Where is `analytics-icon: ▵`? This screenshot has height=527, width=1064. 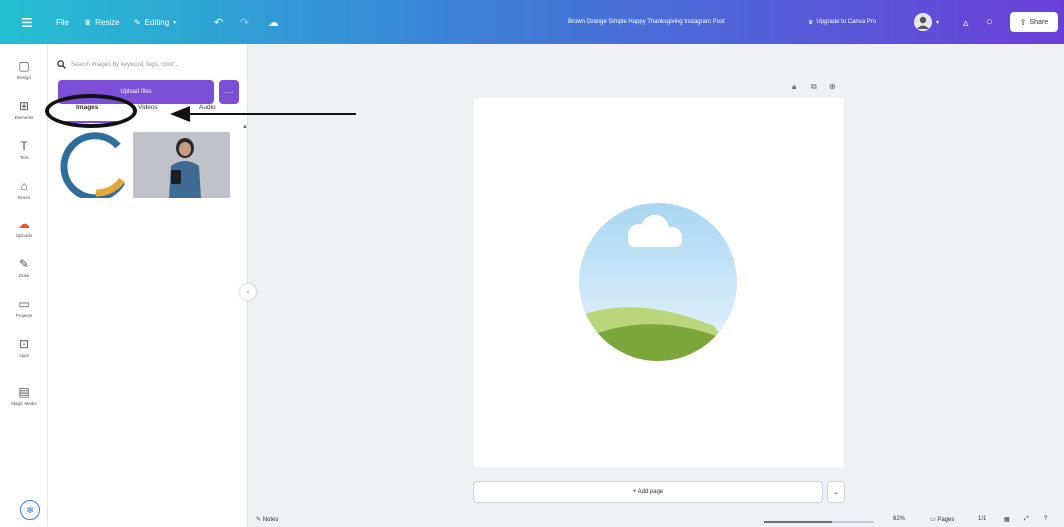
analytics-icon: ▵ is located at coordinates (966, 22).